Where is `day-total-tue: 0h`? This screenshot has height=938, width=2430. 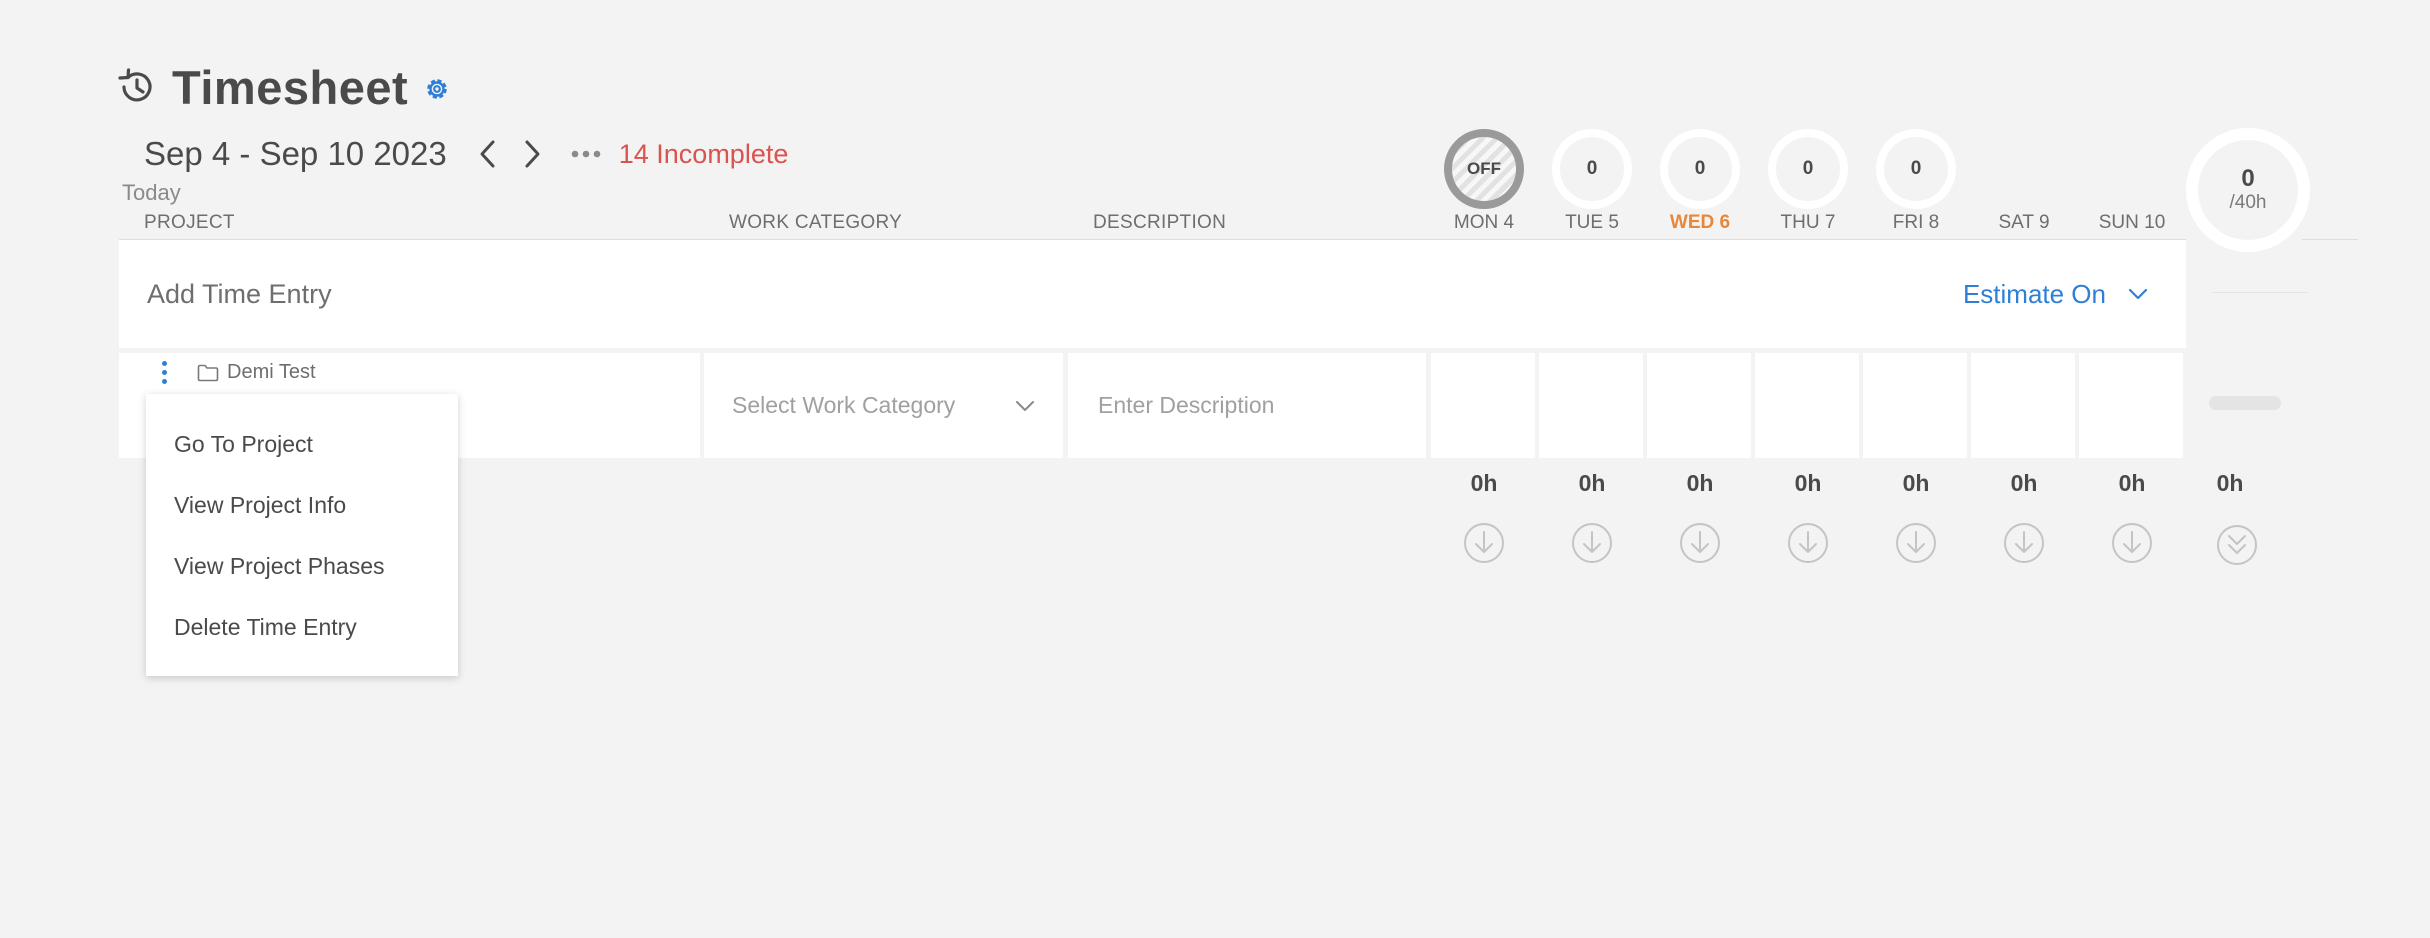 day-total-tue: 0h is located at coordinates (1592, 483).